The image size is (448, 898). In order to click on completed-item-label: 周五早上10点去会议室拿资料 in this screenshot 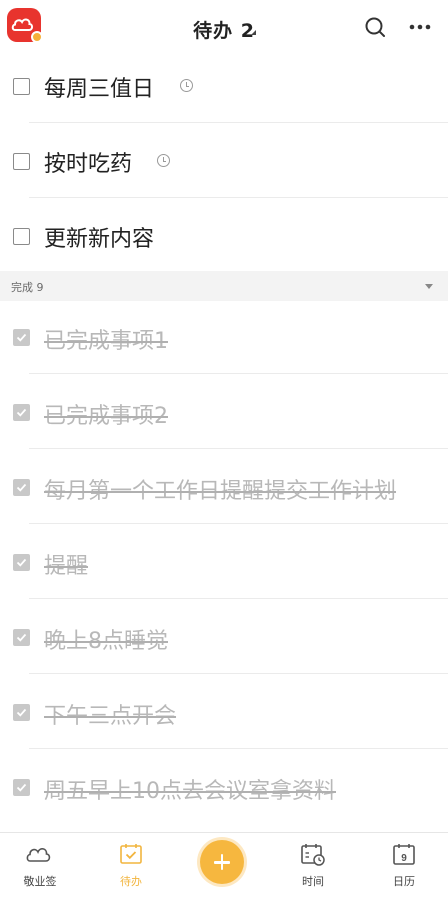, I will do `click(190, 791)`.